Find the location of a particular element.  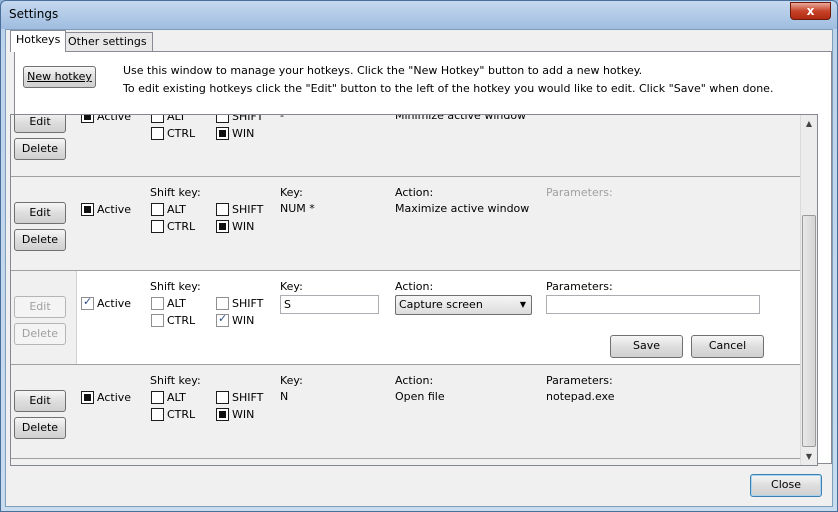

action-value: Minimize active window is located at coordinates (461, 118).